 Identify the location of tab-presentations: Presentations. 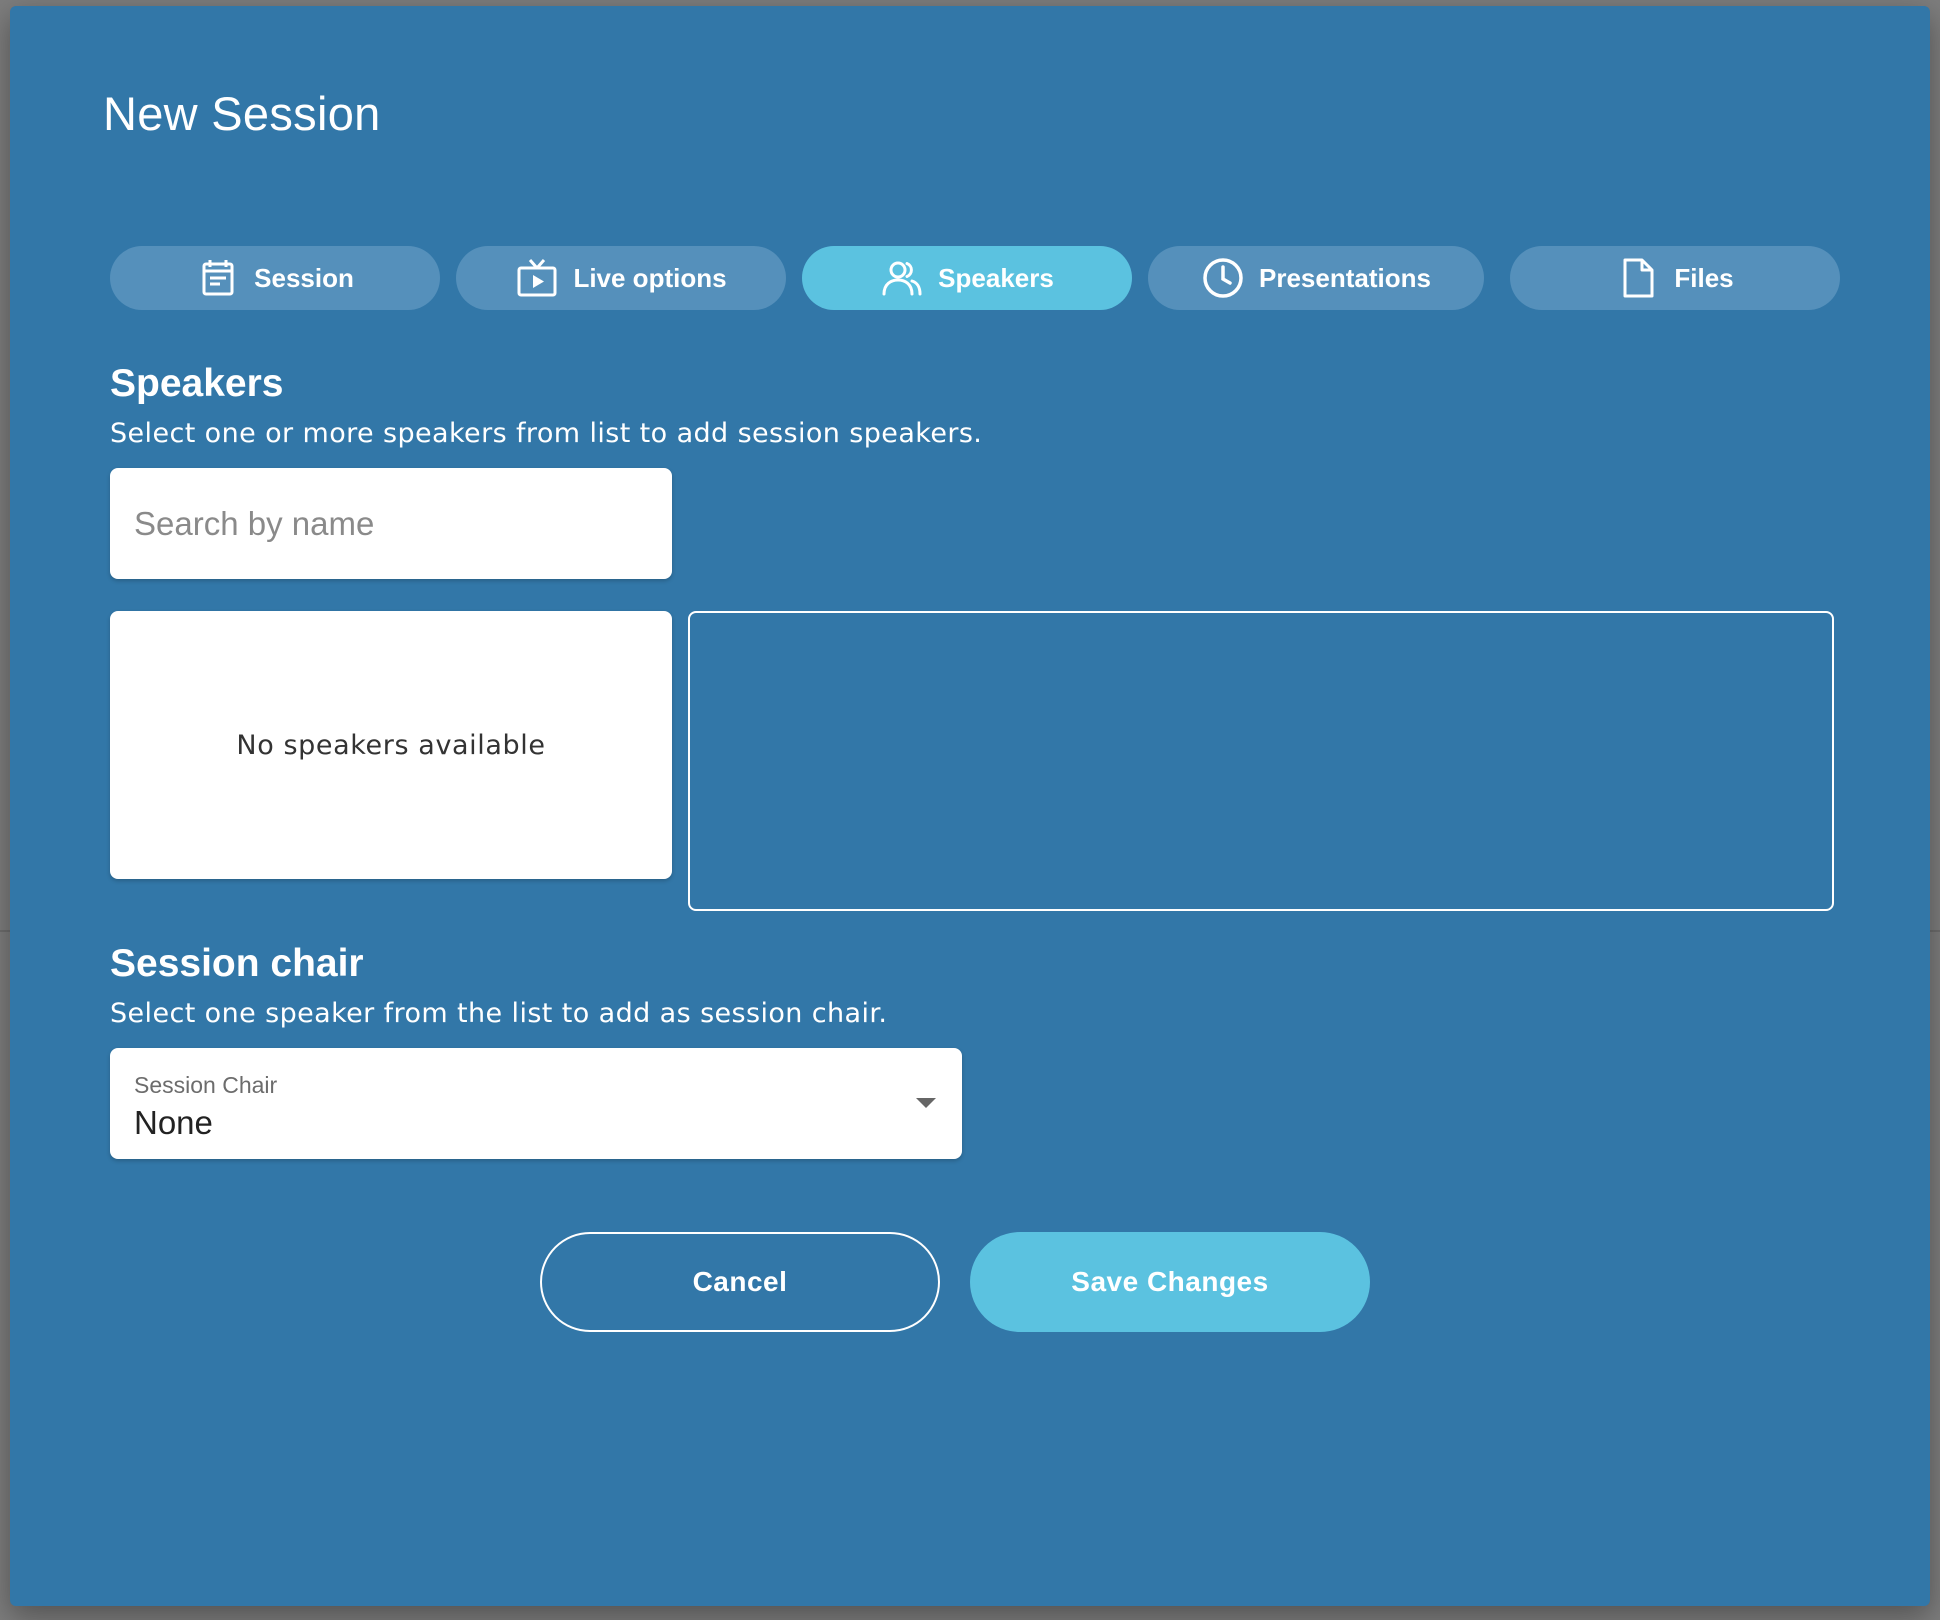
(1316, 278).